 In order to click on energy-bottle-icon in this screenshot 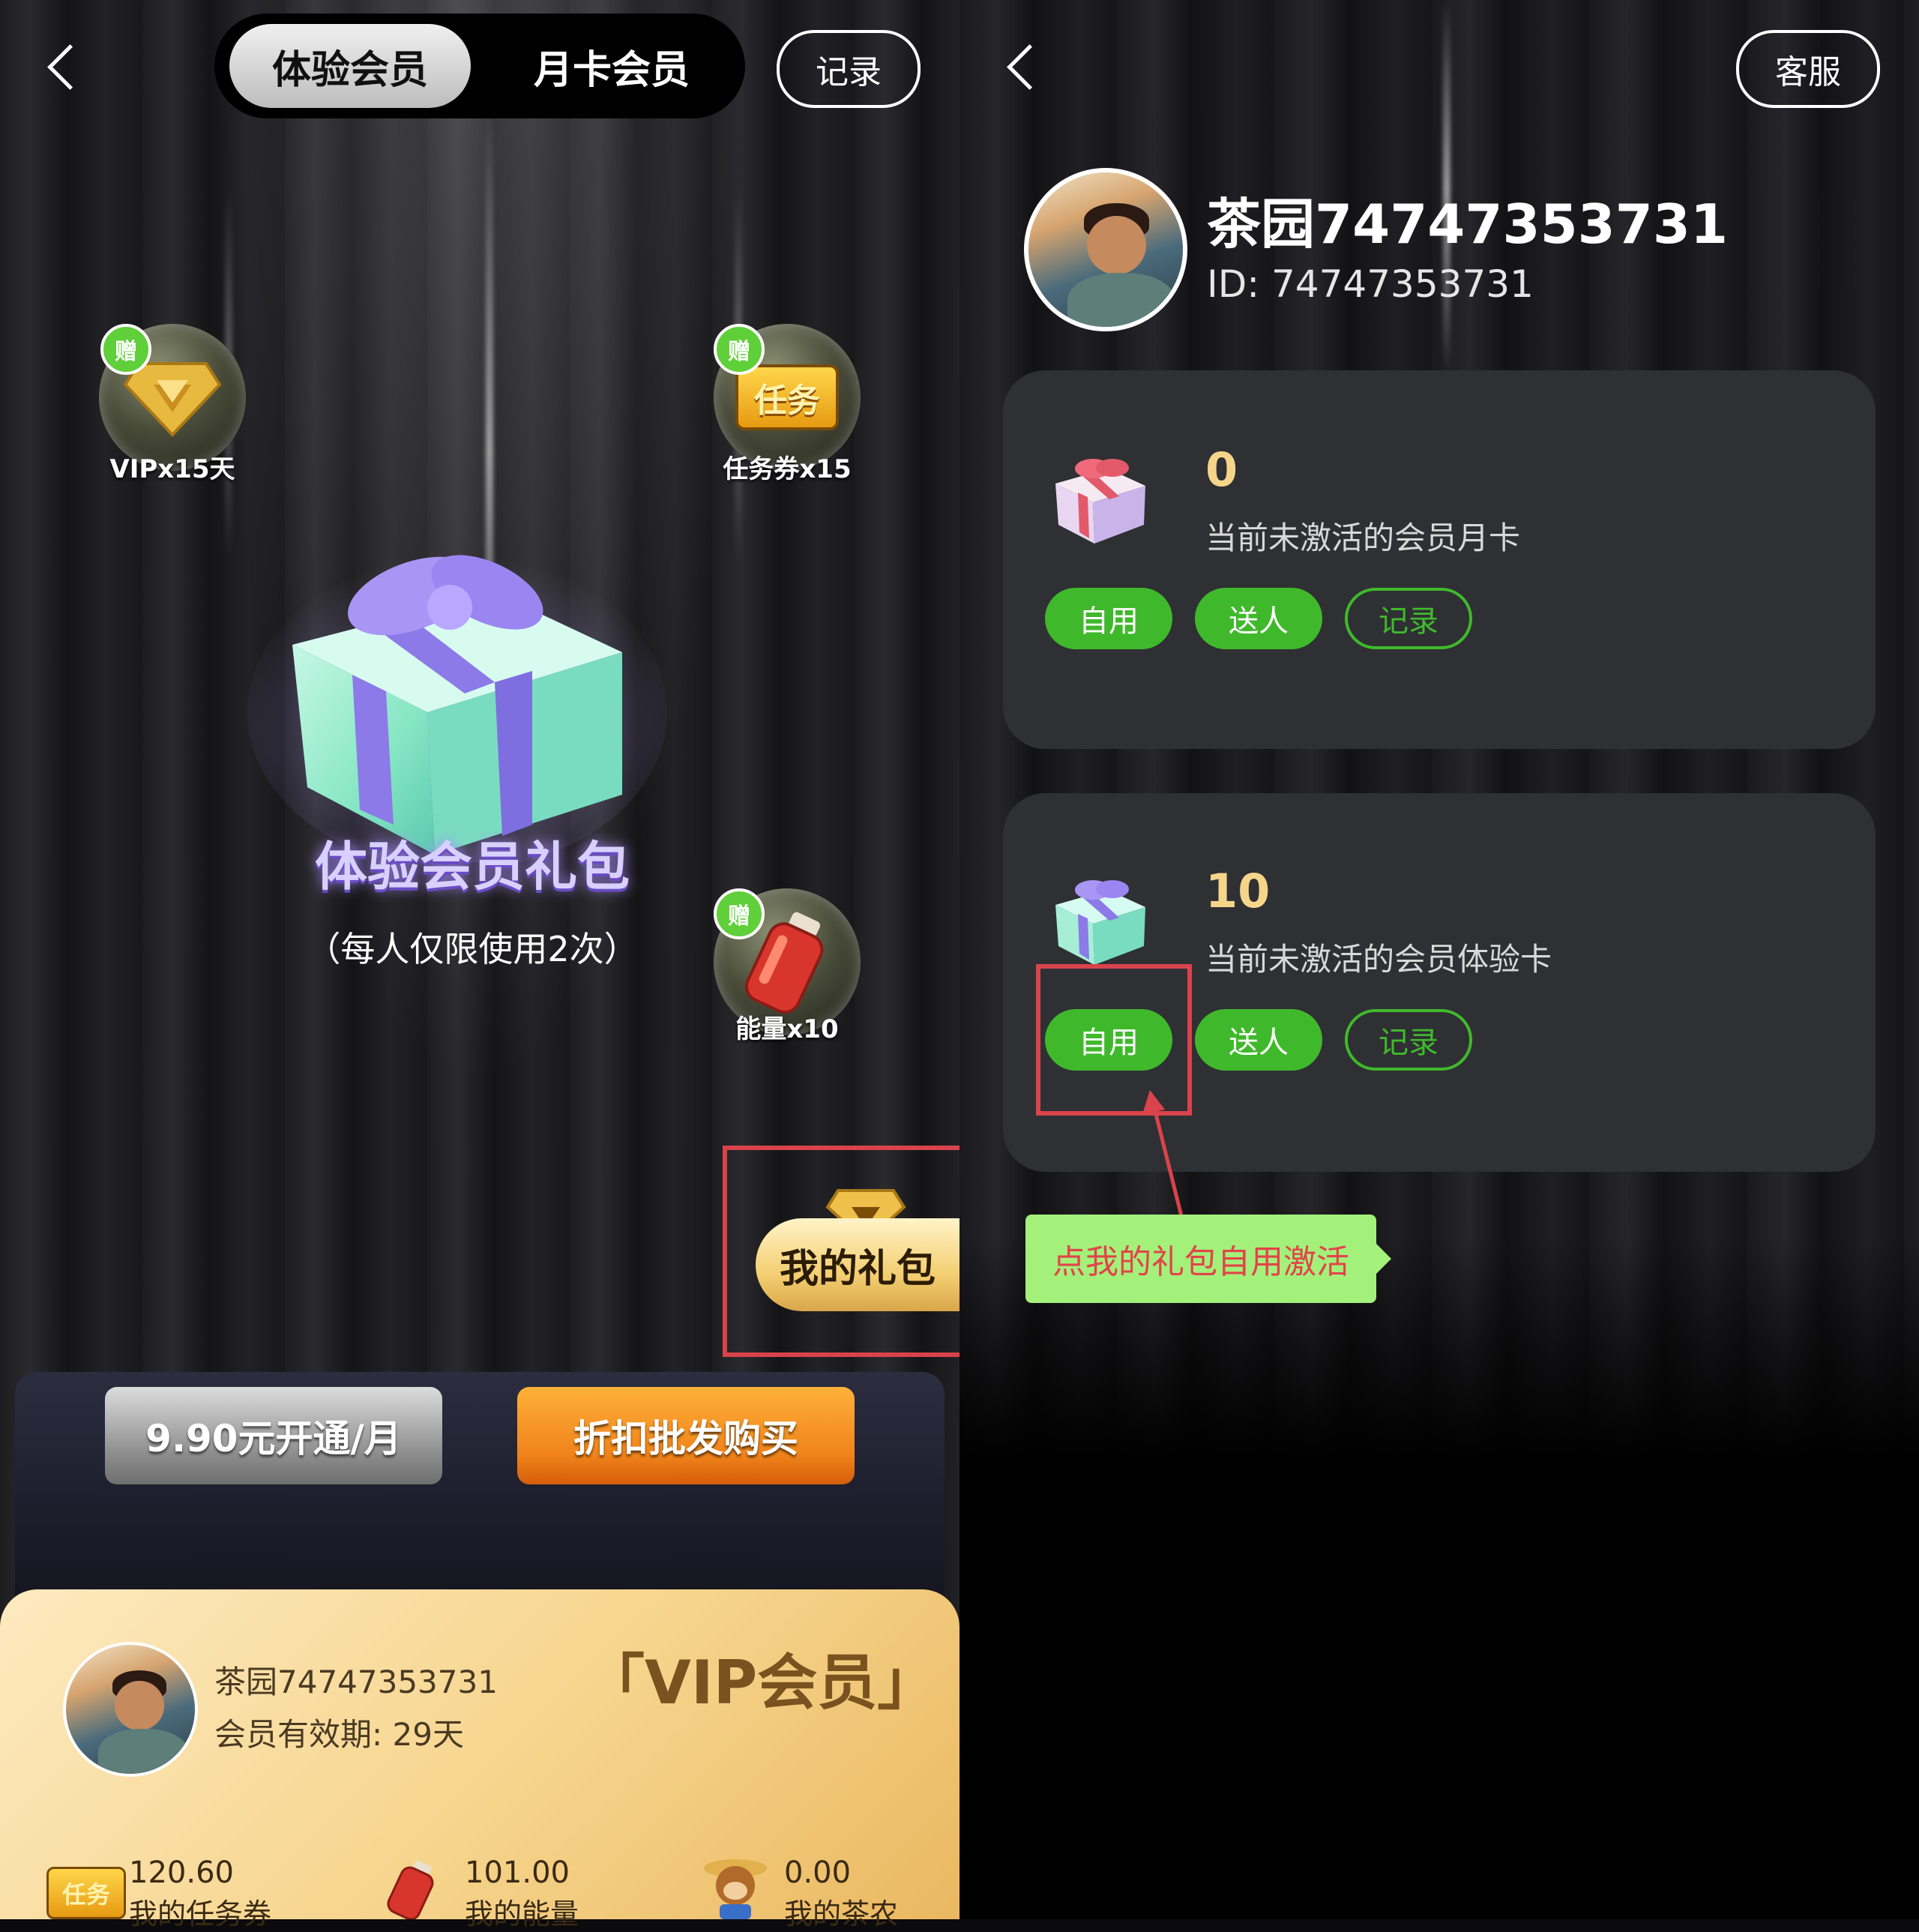, I will do `click(411, 1890)`.